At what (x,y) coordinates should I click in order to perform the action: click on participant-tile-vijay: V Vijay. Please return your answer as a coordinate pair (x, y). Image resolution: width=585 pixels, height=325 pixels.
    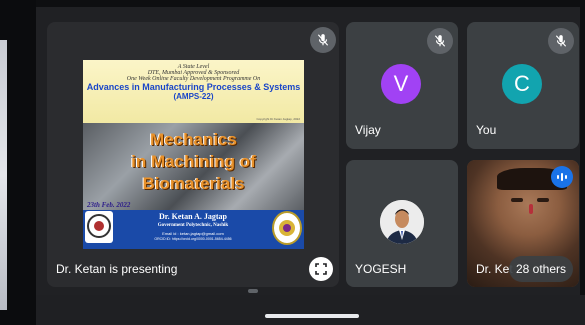
    Looking at the image, I should click on (402, 85).